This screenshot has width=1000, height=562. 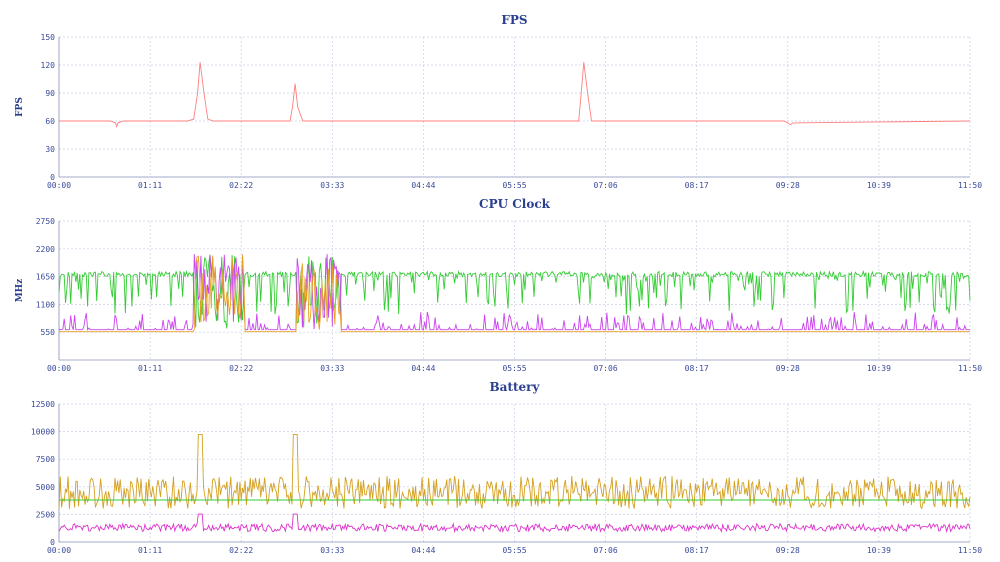 What do you see at coordinates (515, 204) in the screenshot?
I see `chart-title: CPU Clock` at bounding box center [515, 204].